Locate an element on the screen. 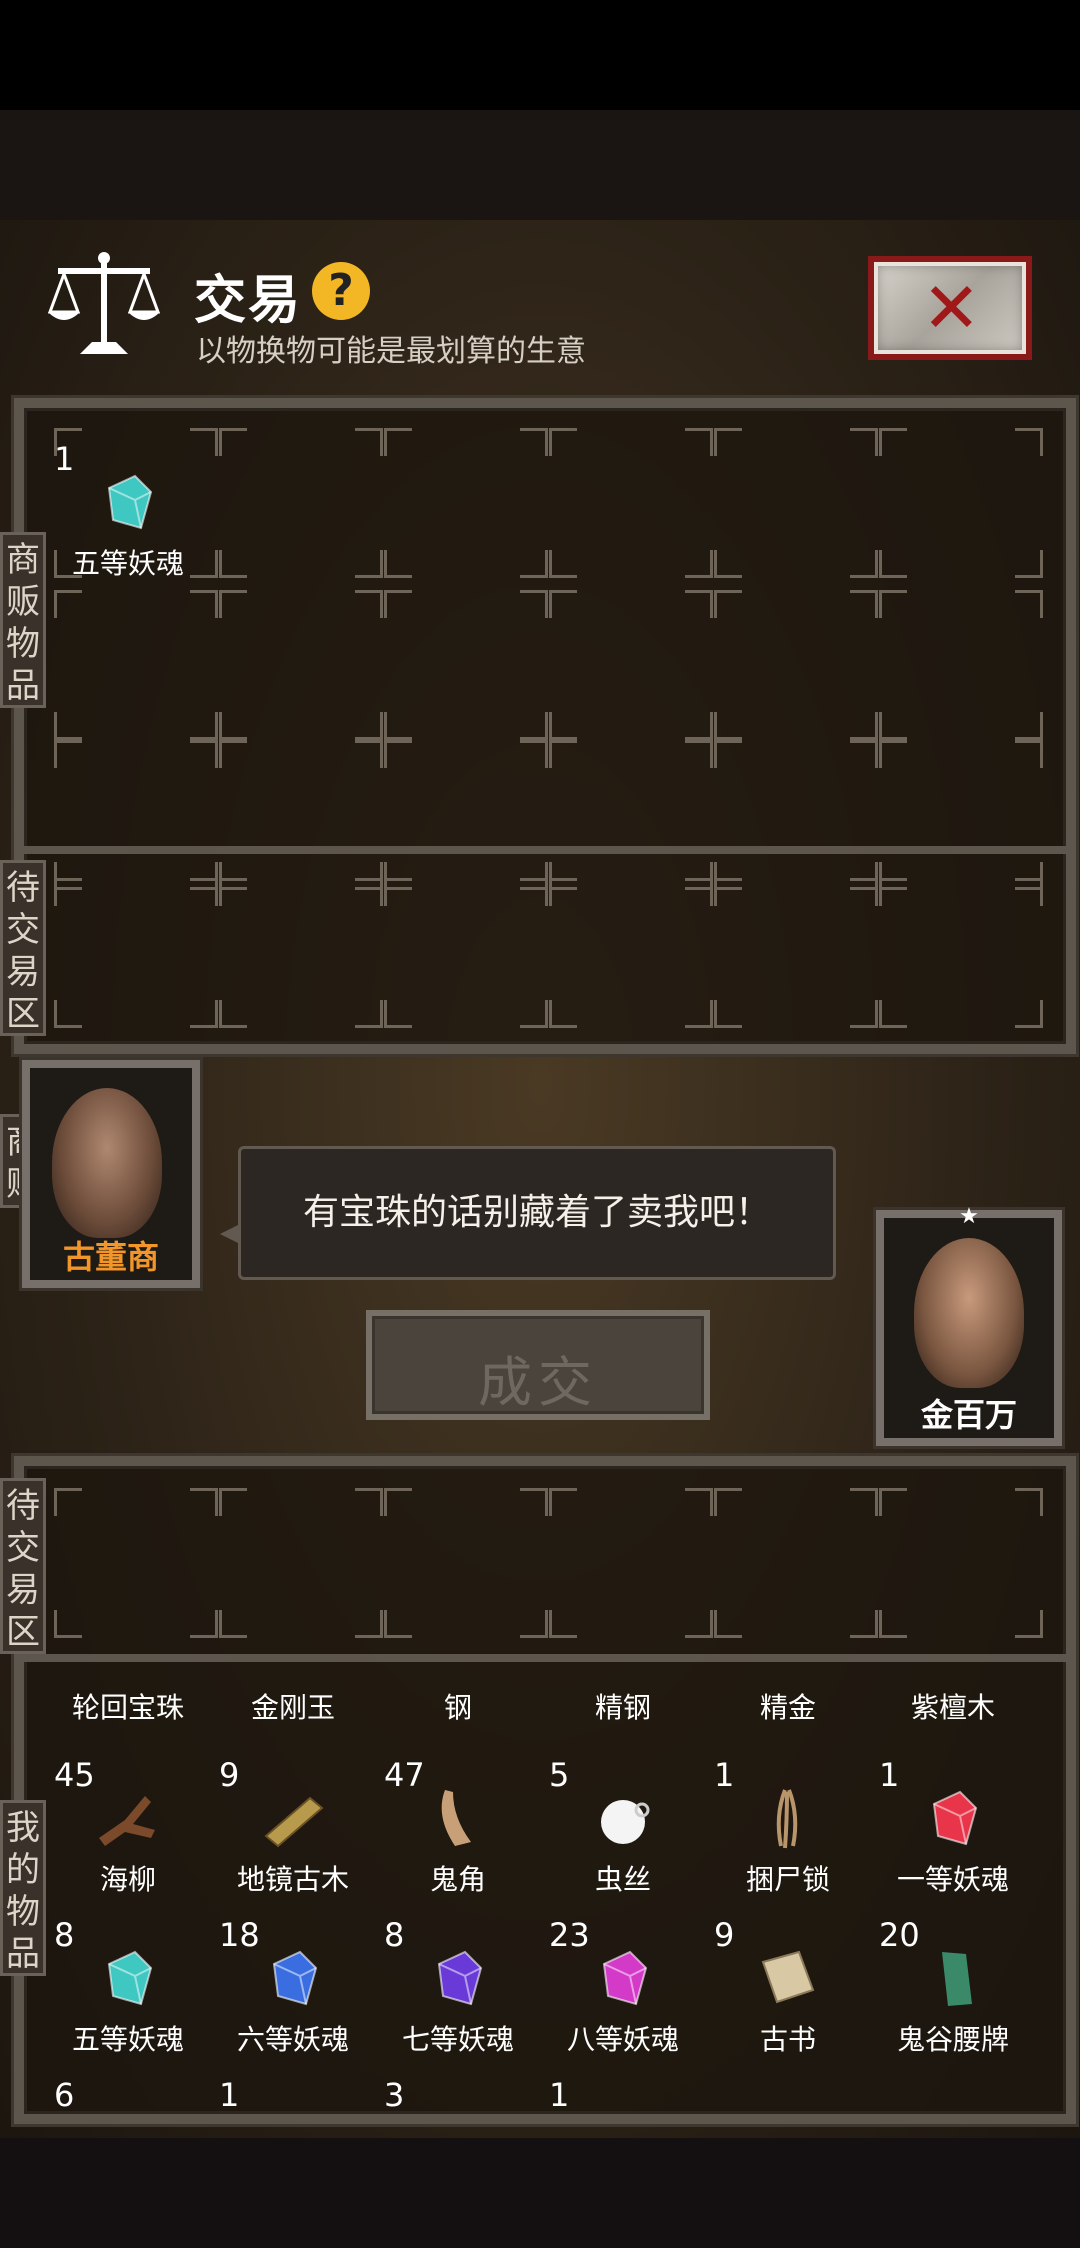  merchant-goods-label-text: 商 贩 物 品 is located at coordinates (23, 623).